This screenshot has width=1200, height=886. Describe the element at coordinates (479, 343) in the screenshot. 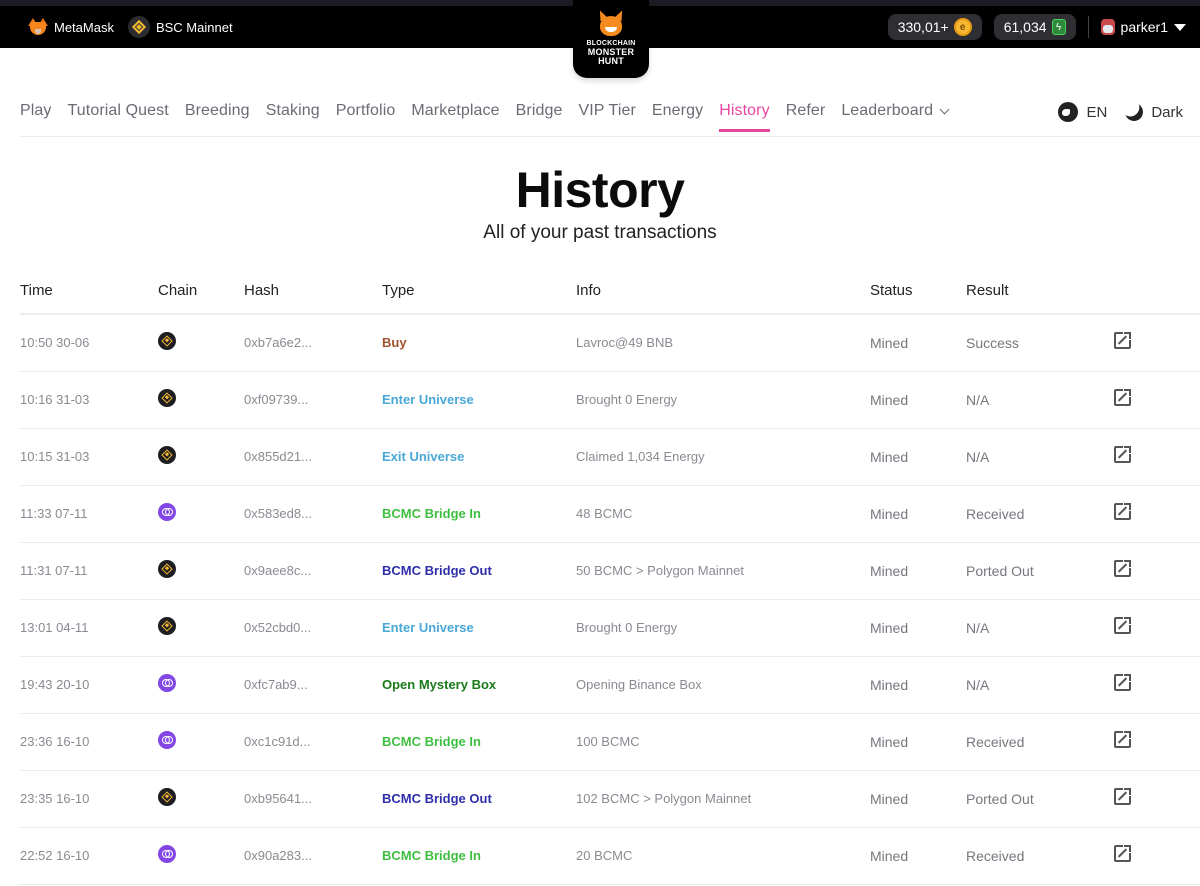

I see `type-cell: Buy` at that location.